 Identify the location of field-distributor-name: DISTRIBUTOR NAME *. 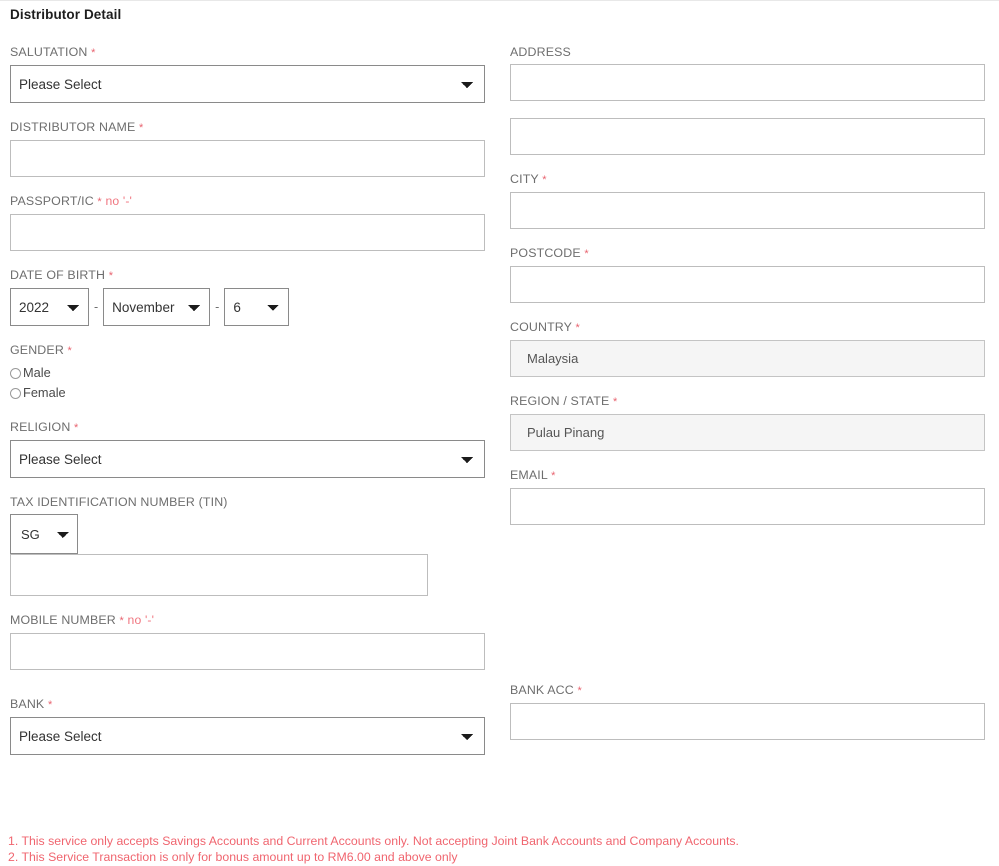
(247, 148).